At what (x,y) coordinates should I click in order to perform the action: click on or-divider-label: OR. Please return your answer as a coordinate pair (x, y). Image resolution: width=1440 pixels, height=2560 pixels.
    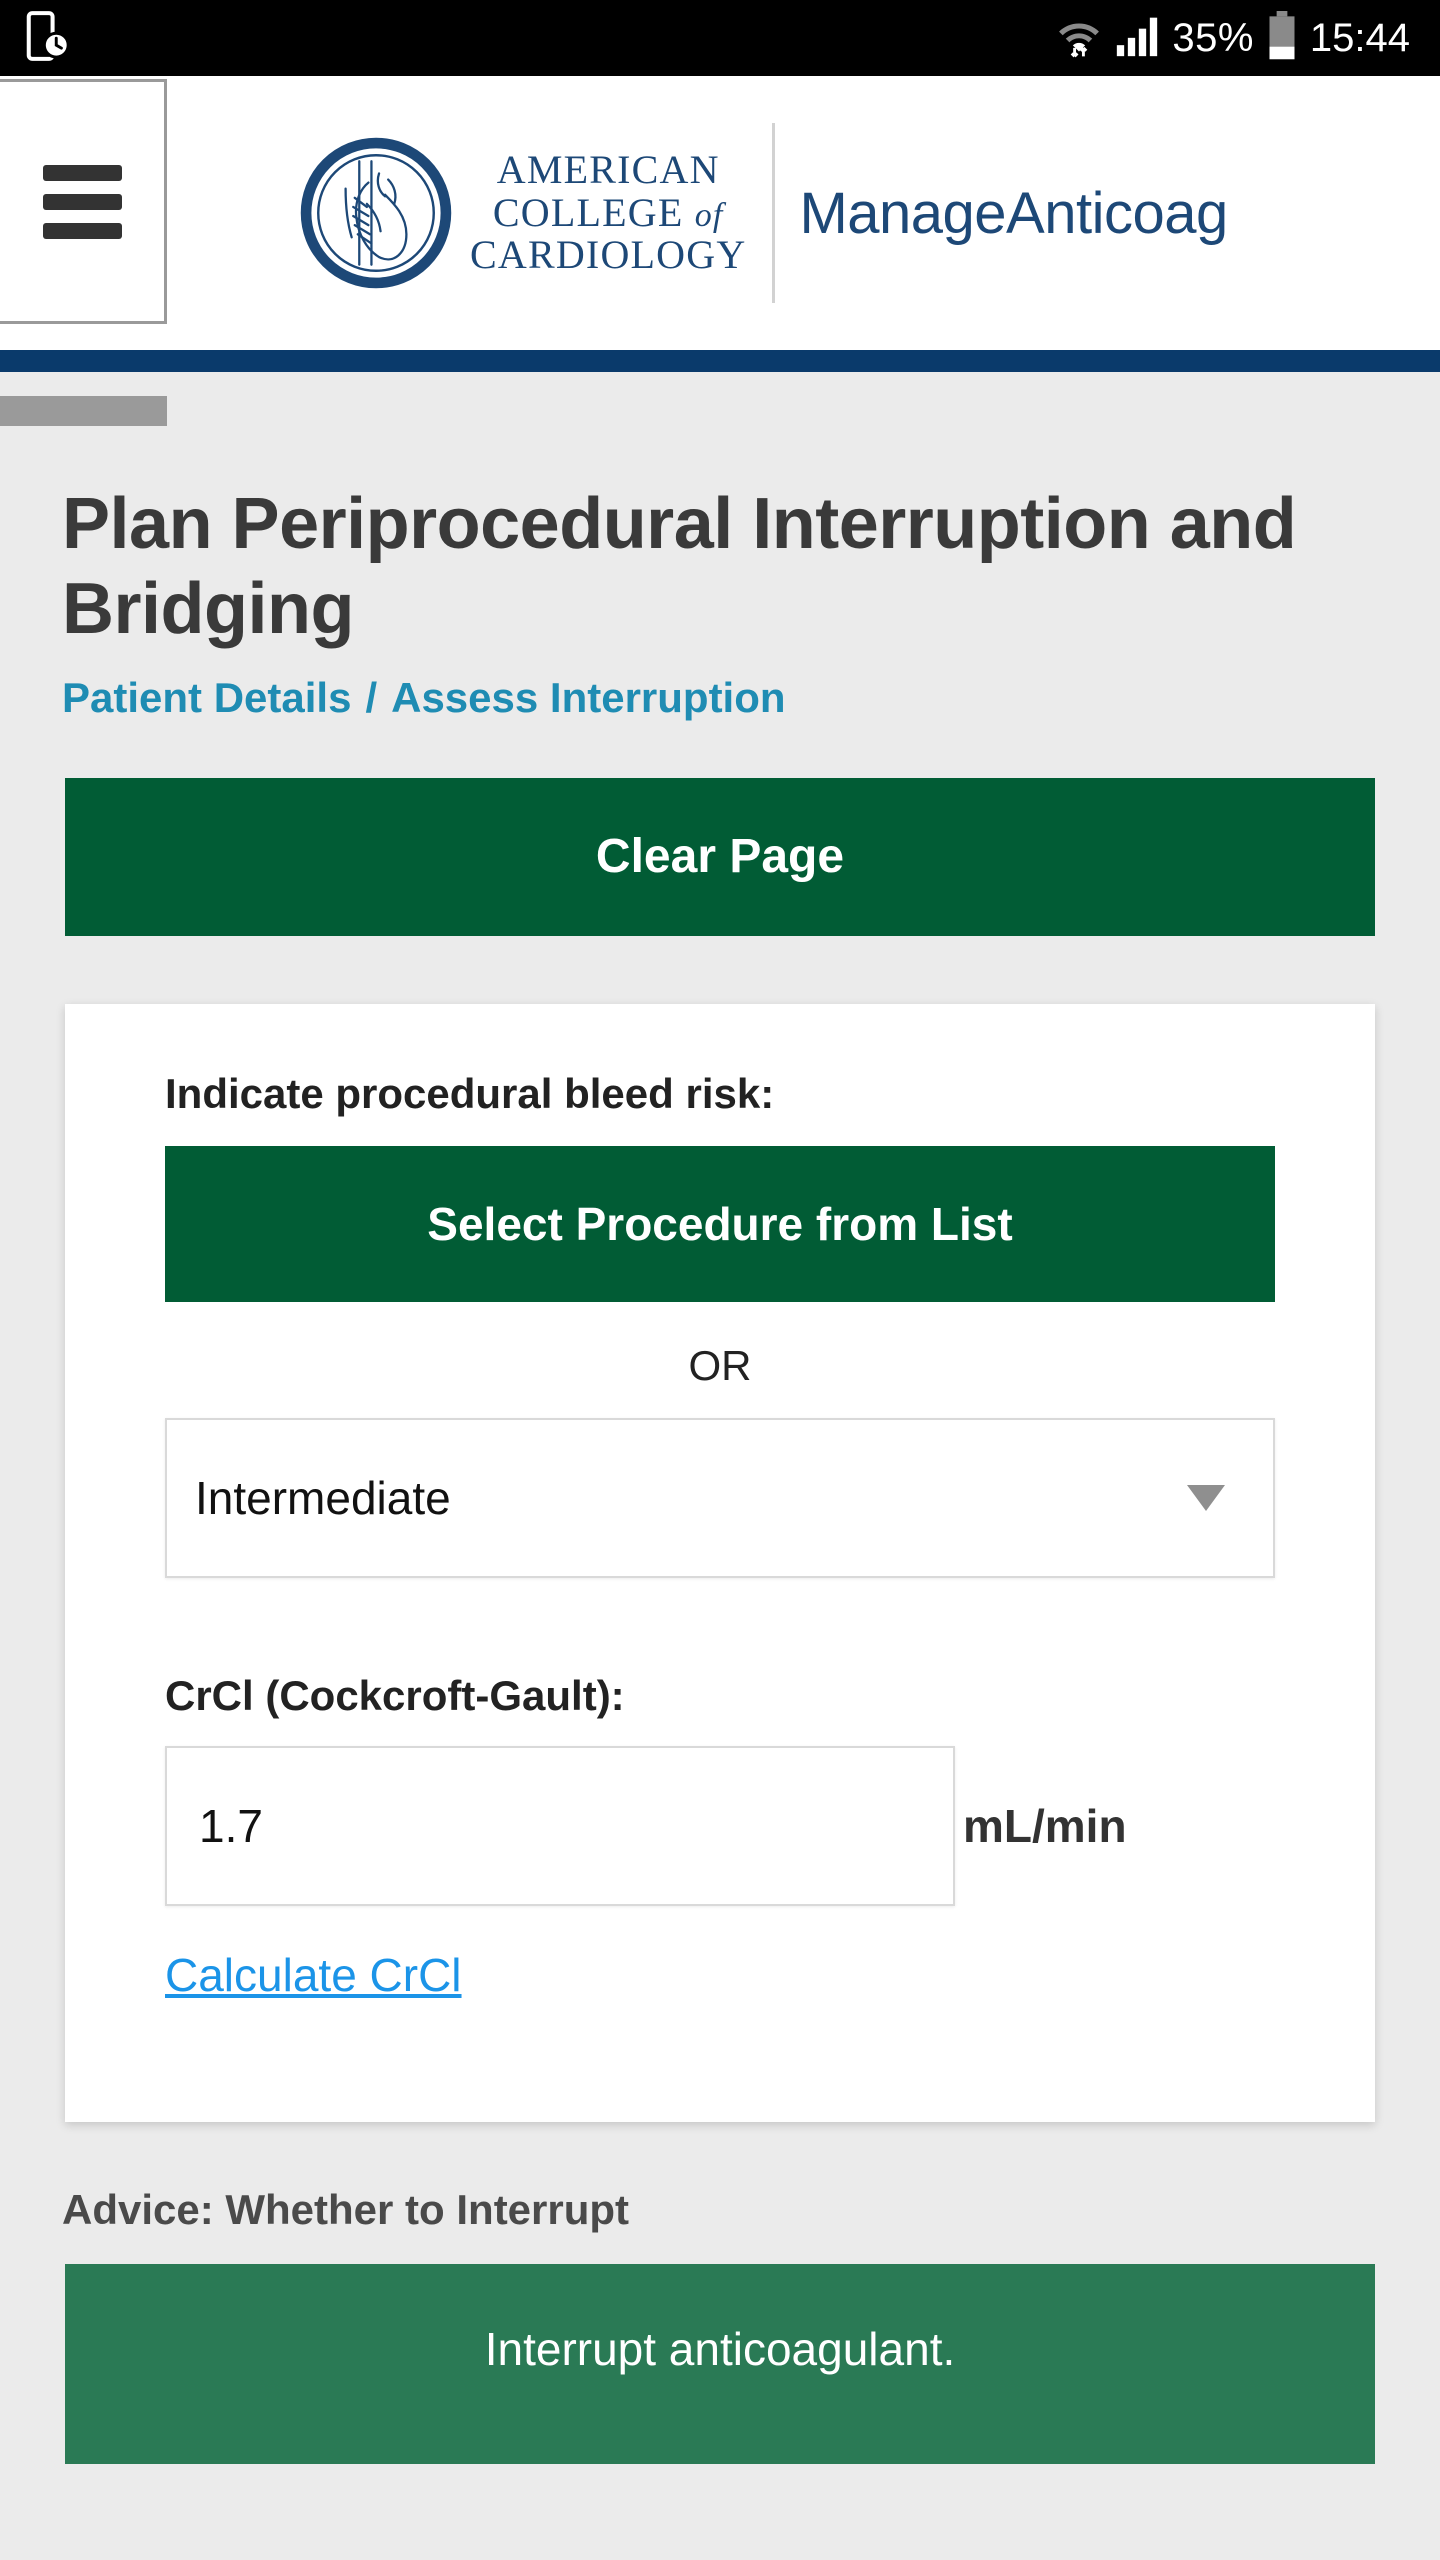
    Looking at the image, I should click on (720, 1365).